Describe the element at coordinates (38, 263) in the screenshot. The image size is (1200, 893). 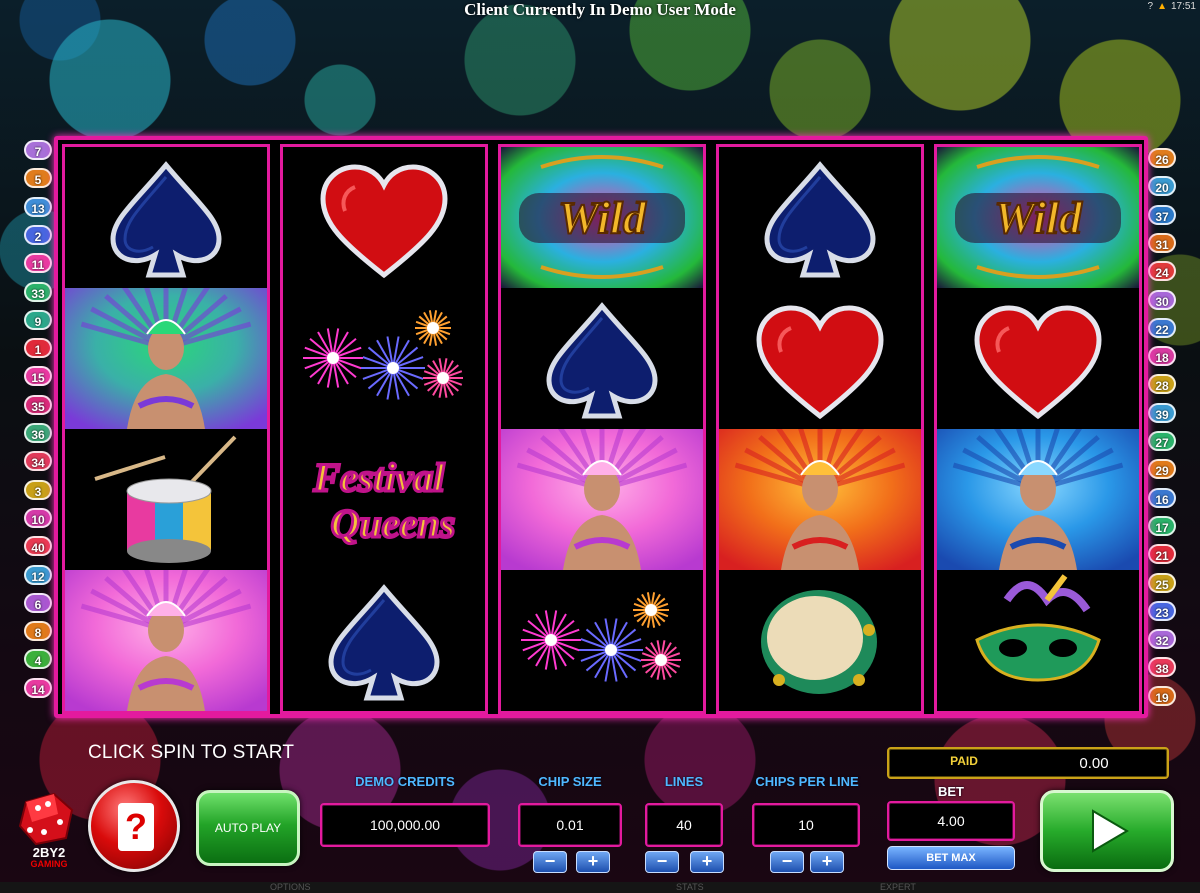
I see `payline-marker-11: 11` at that location.